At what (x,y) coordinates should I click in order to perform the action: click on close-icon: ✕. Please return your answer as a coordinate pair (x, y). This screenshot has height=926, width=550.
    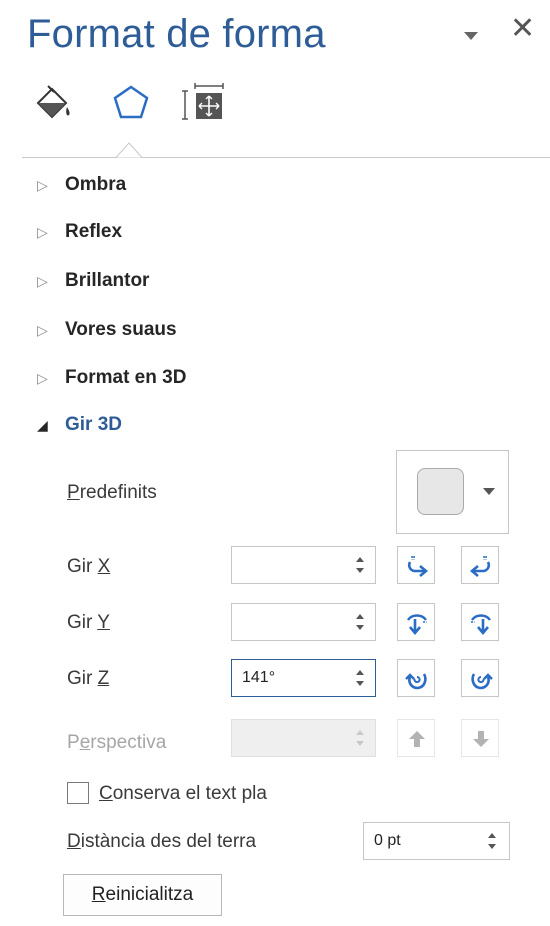
    Looking at the image, I should click on (522, 29).